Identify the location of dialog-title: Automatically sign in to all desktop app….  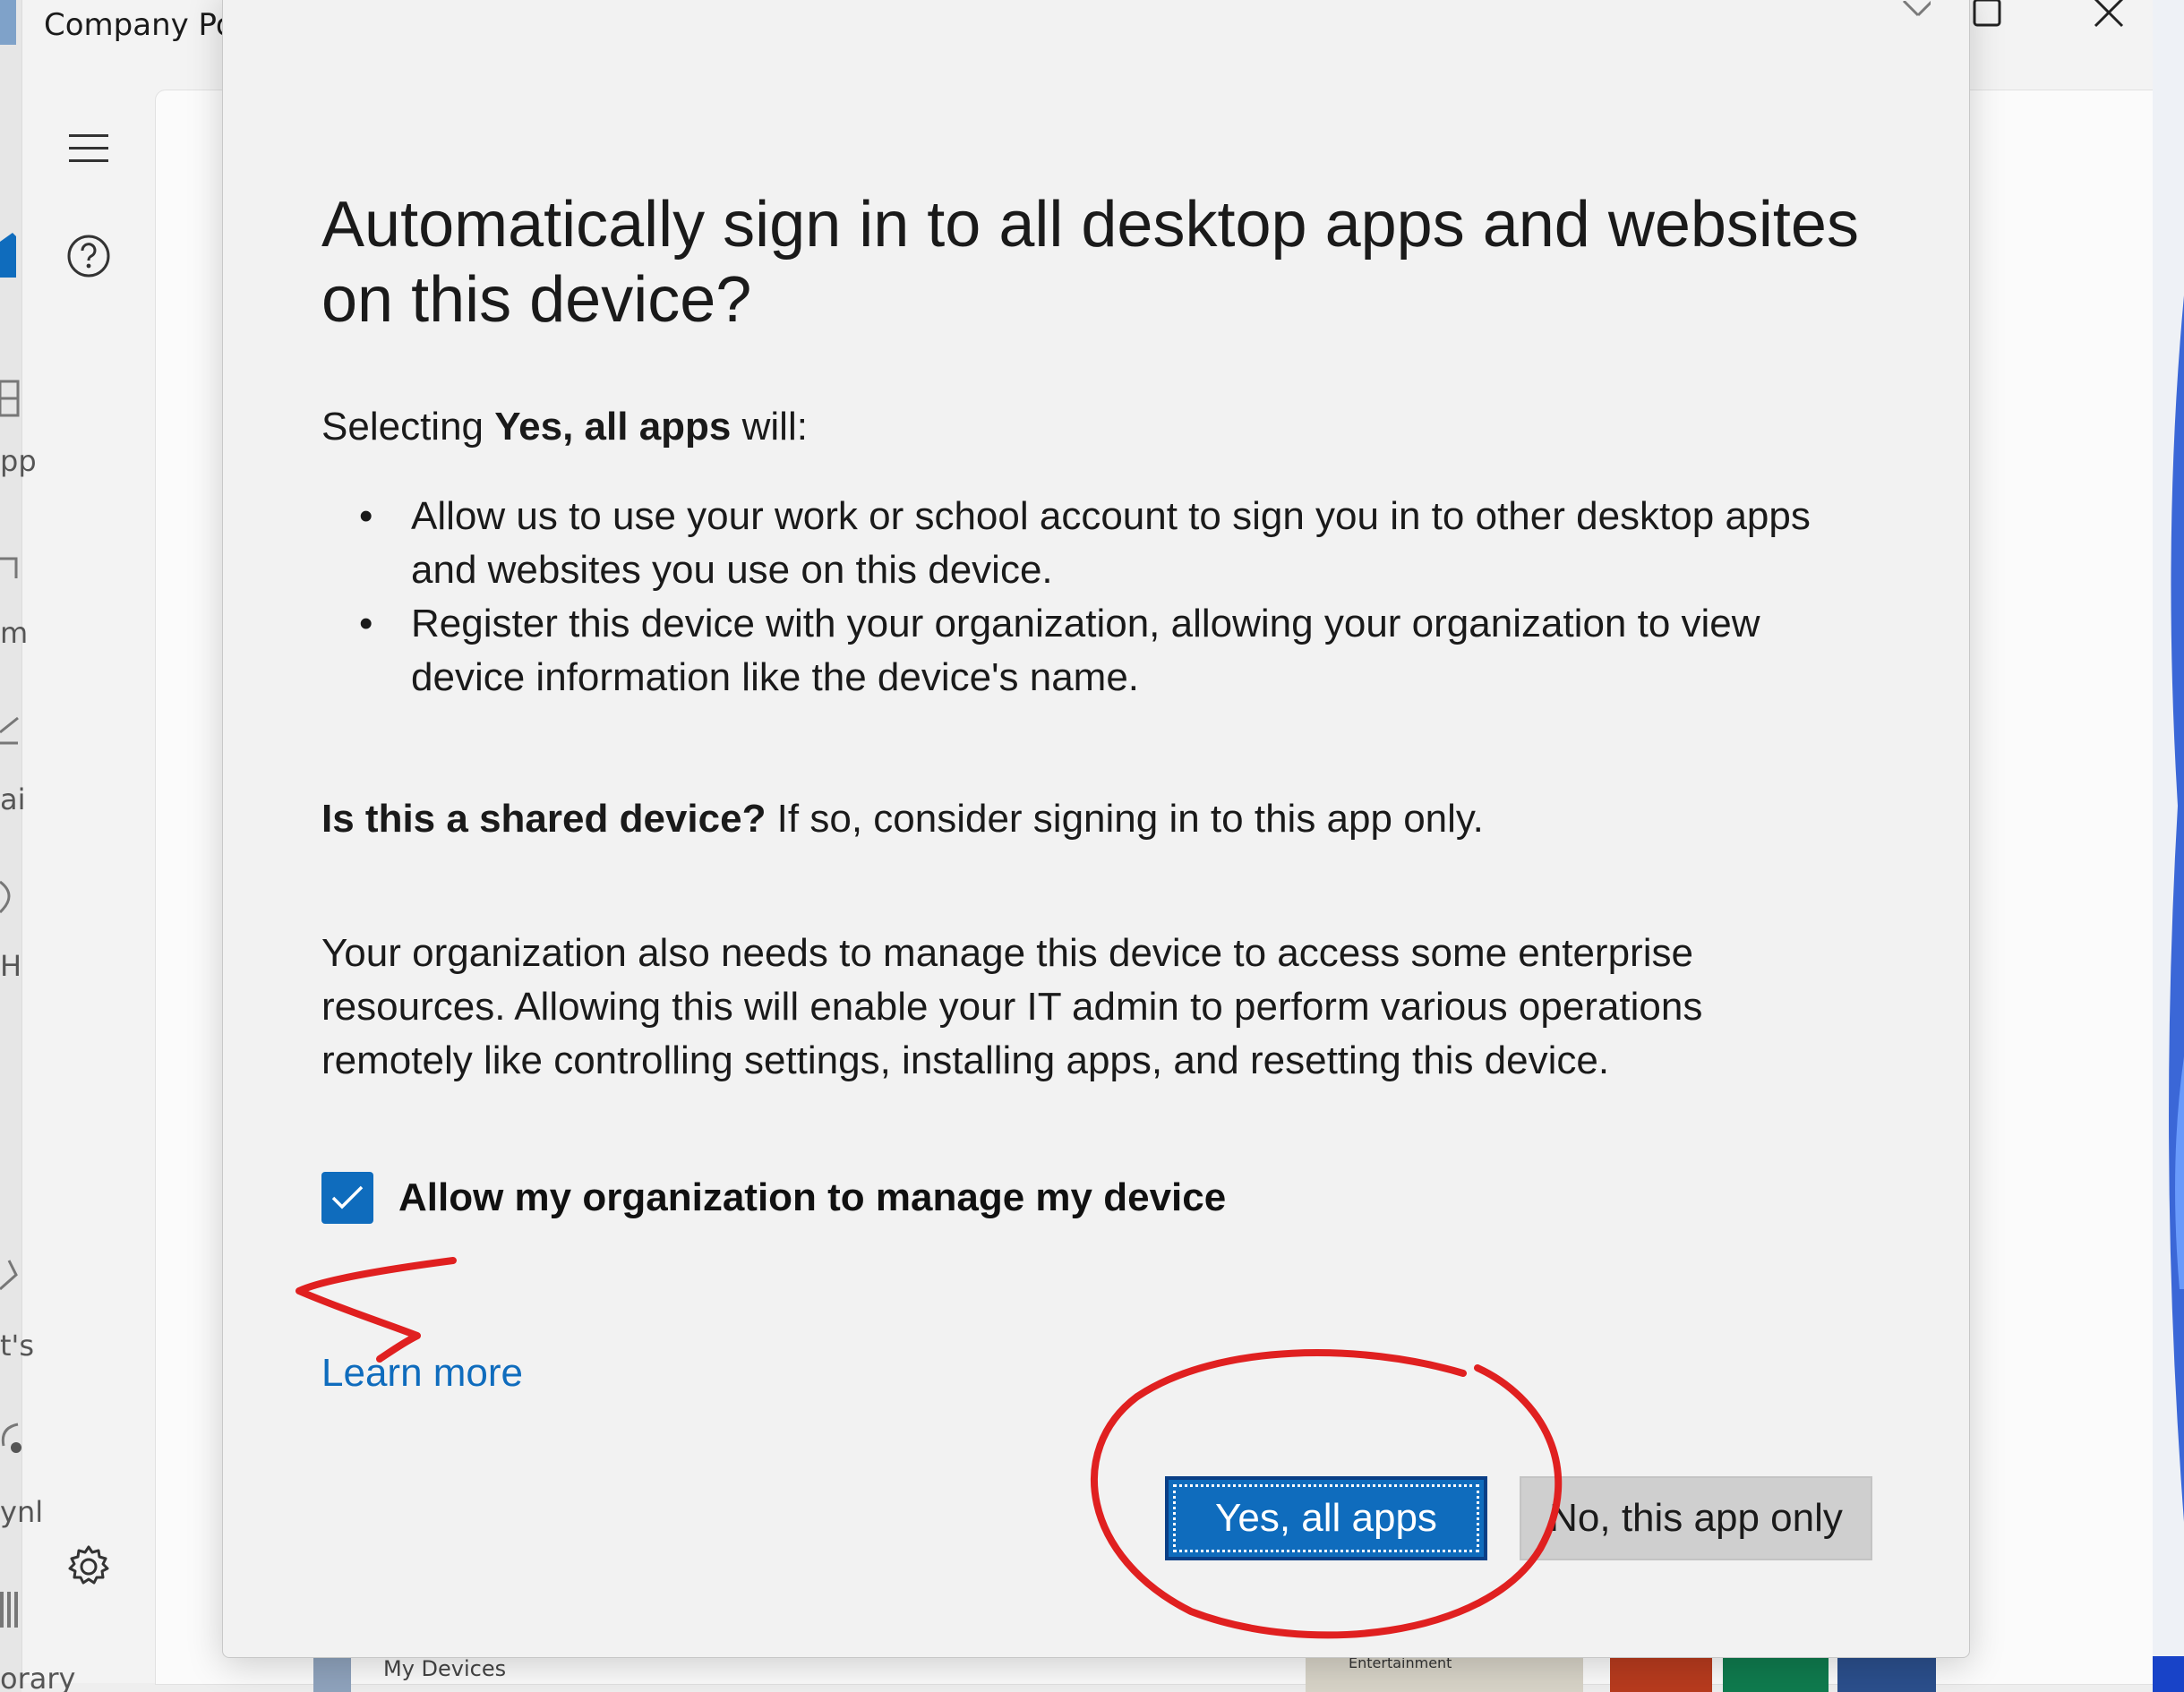
(1090, 262).